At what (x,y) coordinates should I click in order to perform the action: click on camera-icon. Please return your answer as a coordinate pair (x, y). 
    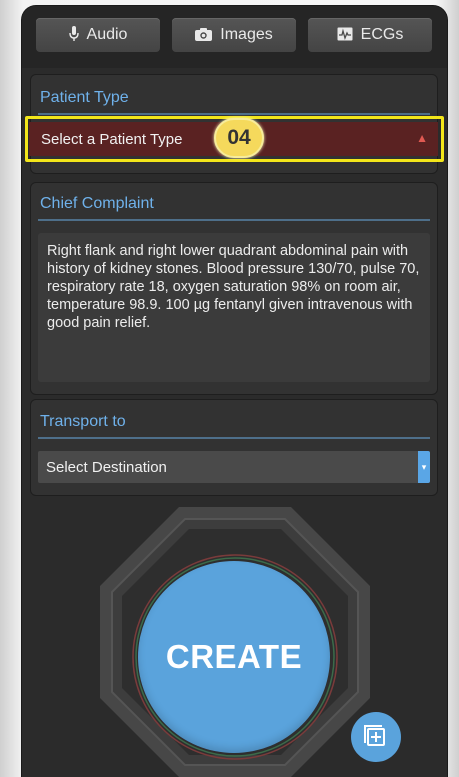
    Looking at the image, I should click on (204, 35).